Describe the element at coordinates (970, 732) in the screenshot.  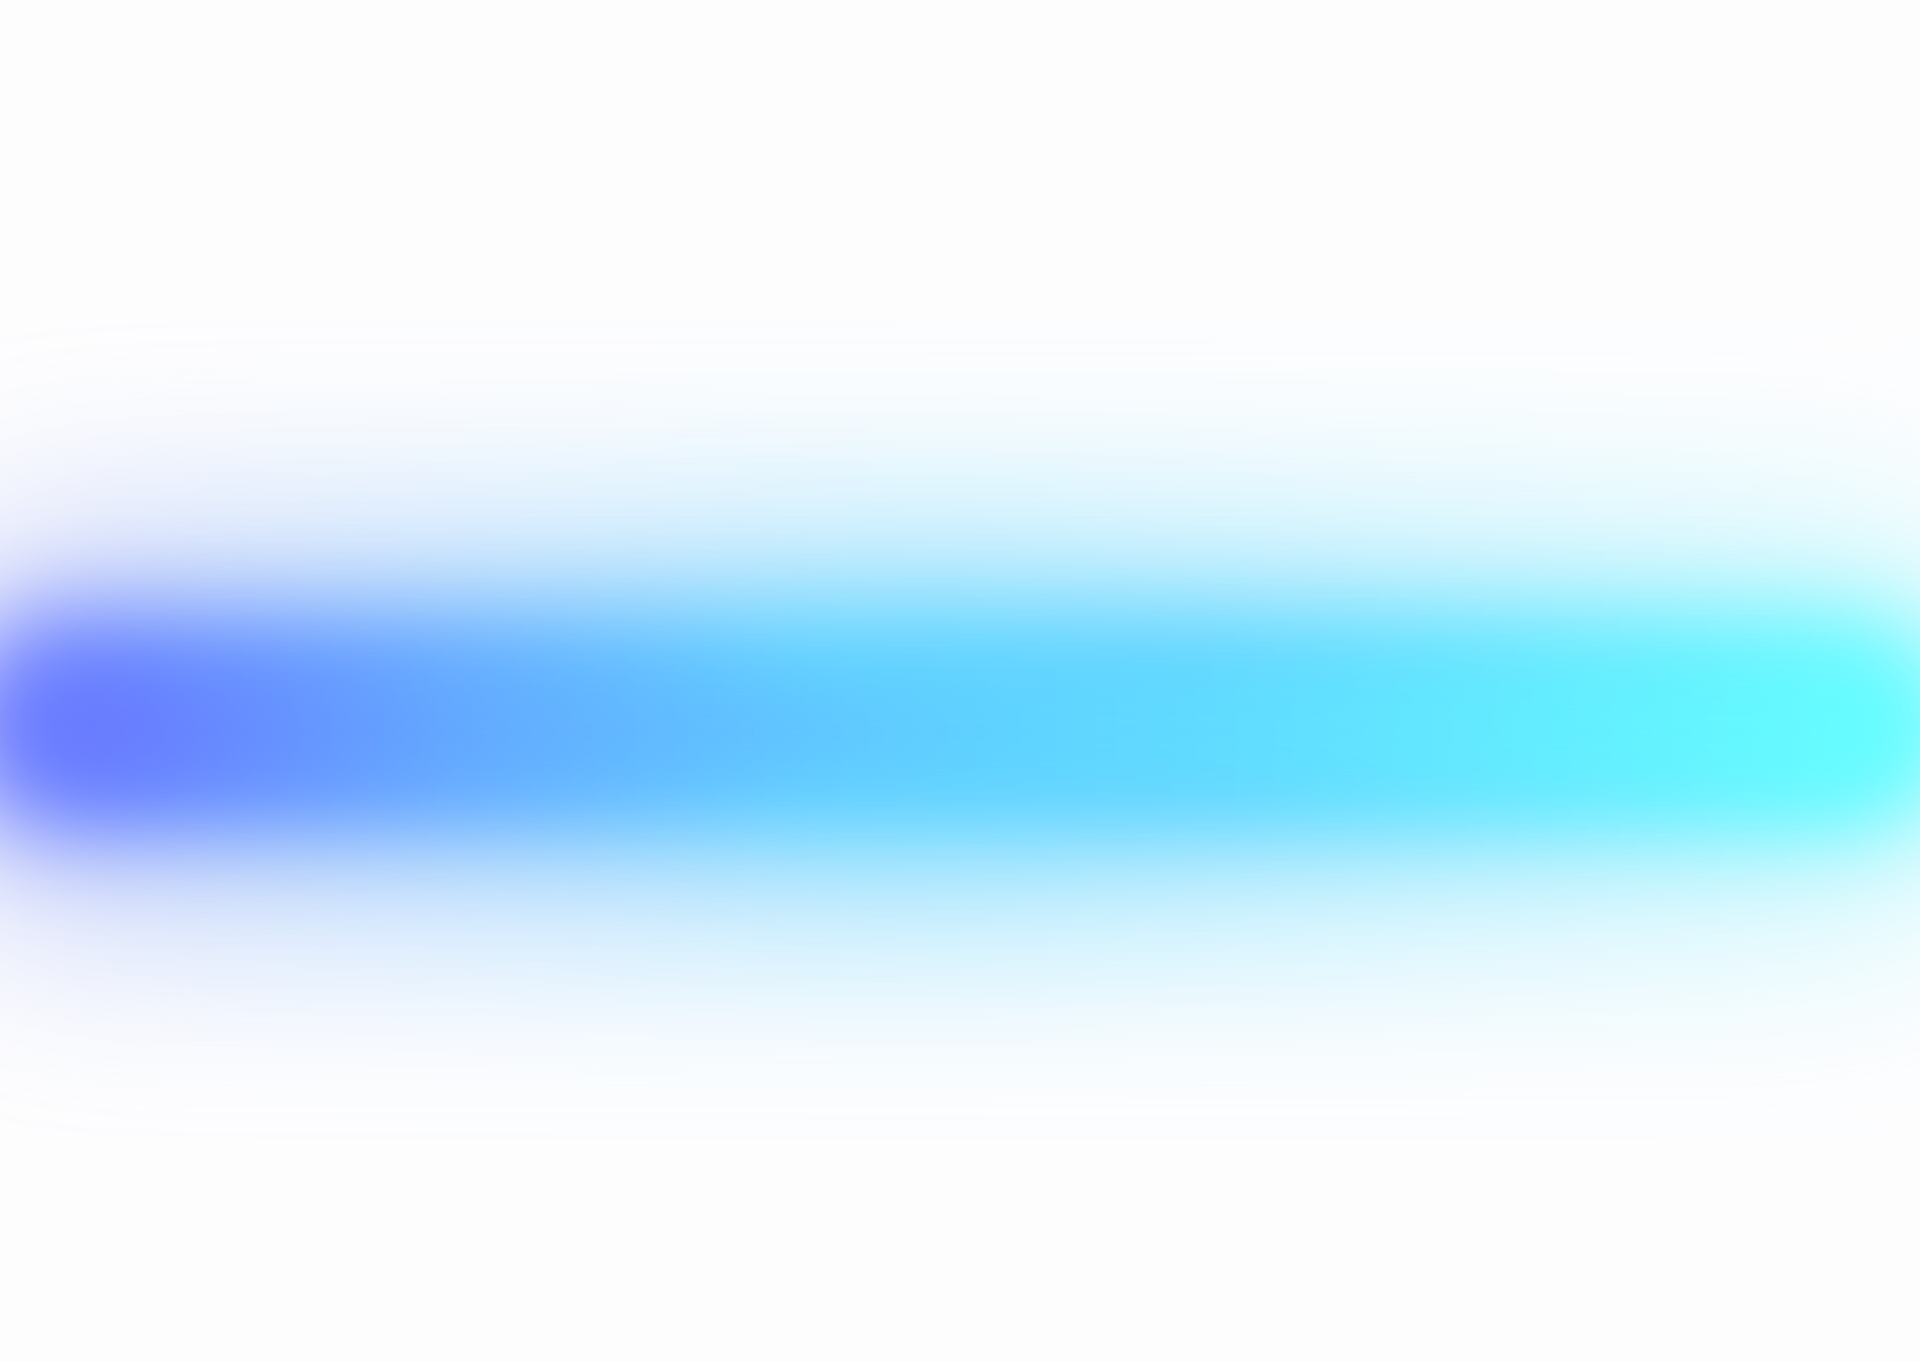
I see `gradient-glow-core` at that location.